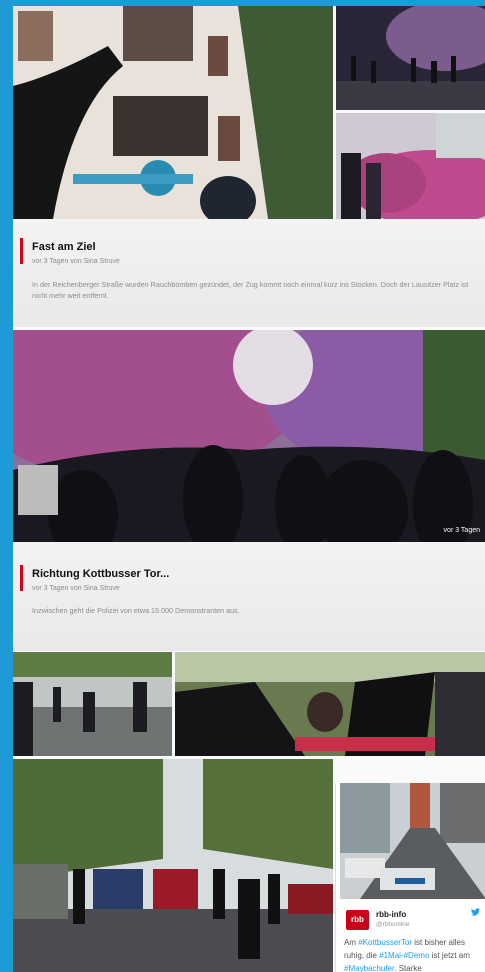 This screenshot has width=485, height=972. I want to click on pink-smoke-photo, so click(410, 166).